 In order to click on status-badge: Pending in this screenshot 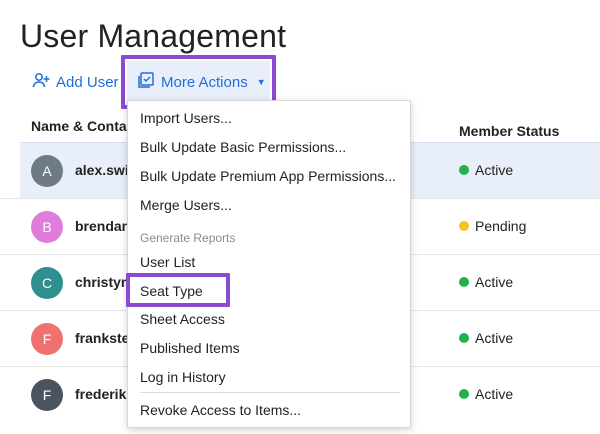, I will do `click(492, 226)`.